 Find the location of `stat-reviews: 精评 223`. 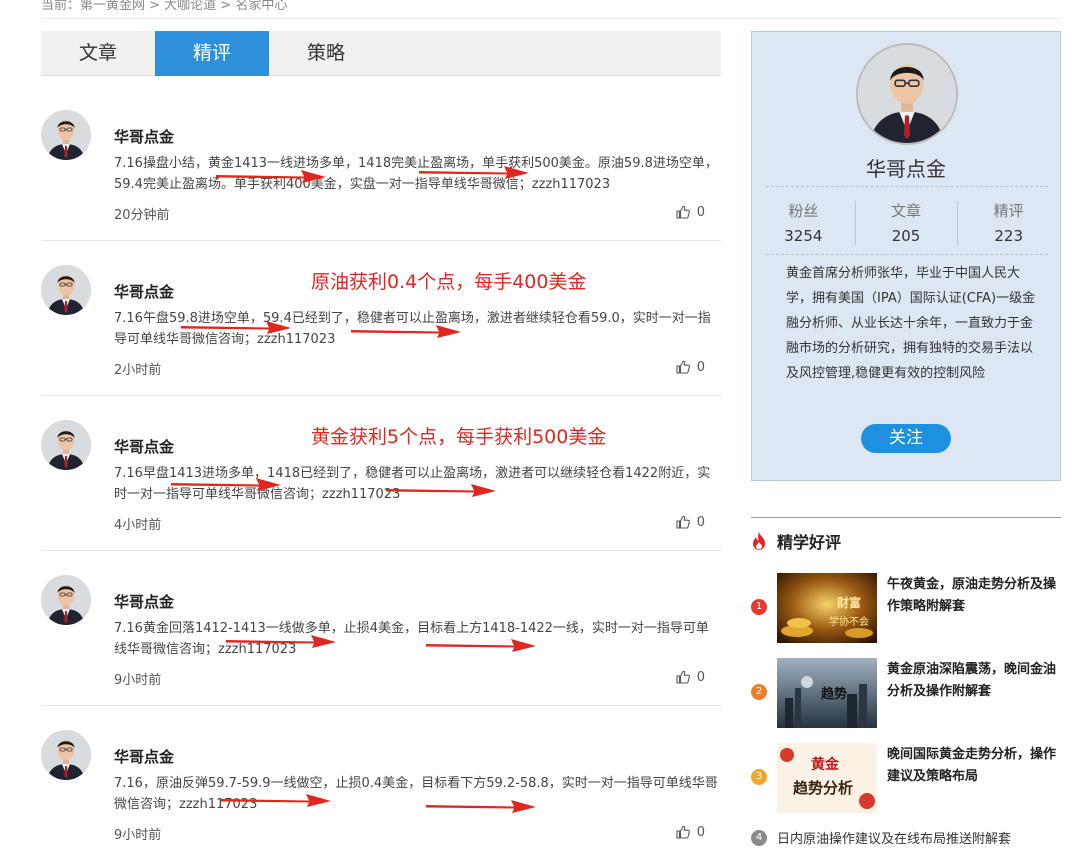

stat-reviews: 精评 223 is located at coordinates (1008, 224).